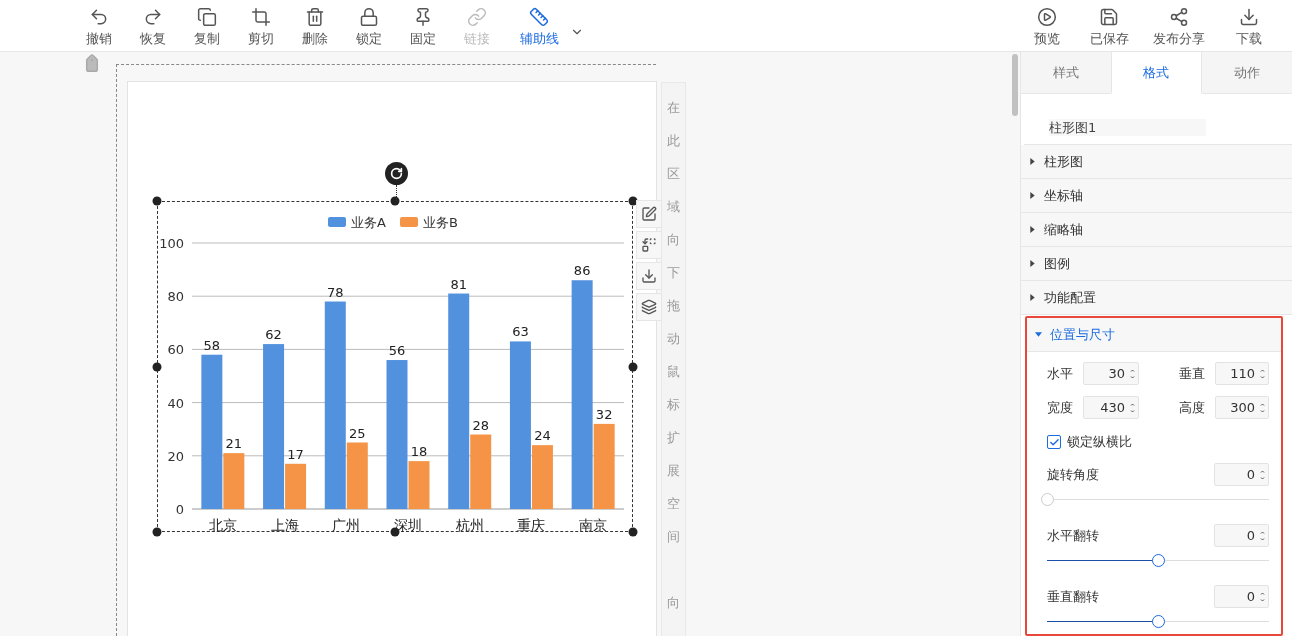  I want to click on toolbar-button: 辅助线, so click(539, 25).